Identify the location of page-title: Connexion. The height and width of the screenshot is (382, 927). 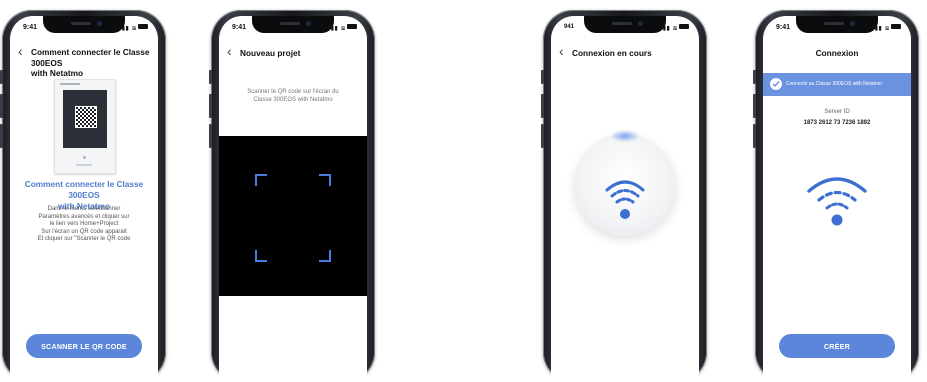
(837, 53).